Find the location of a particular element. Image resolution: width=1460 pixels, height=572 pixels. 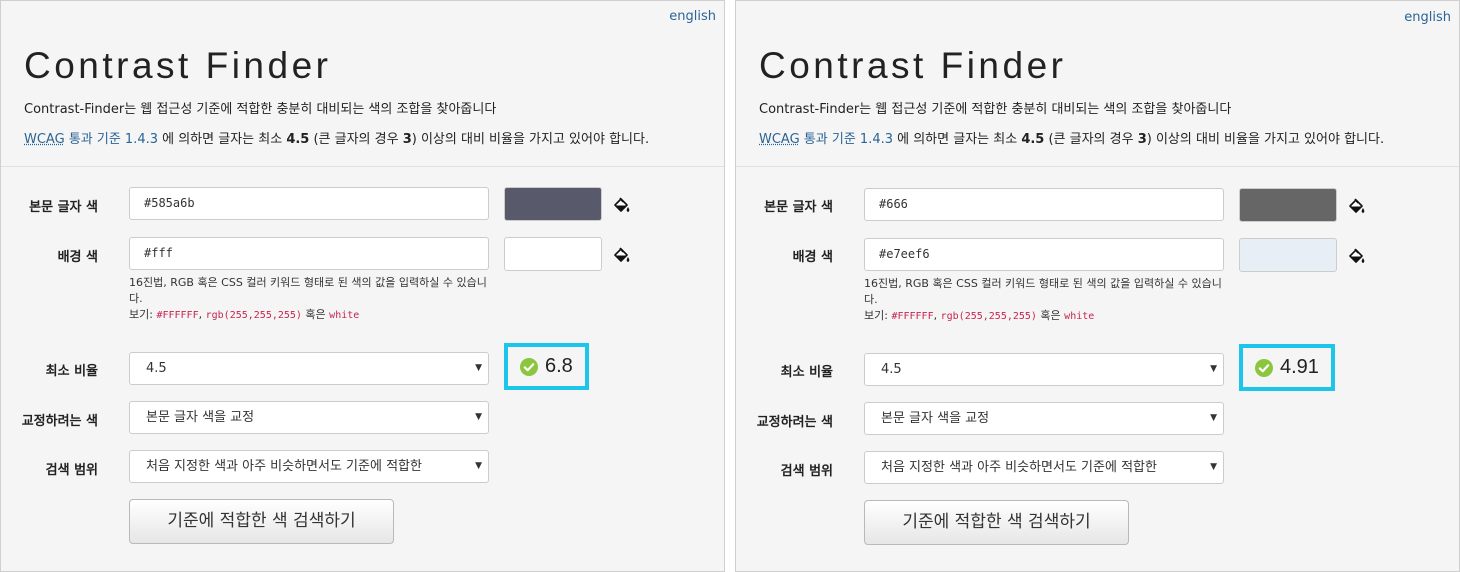

foreground-color-input: #585a6b is located at coordinates (309, 203).